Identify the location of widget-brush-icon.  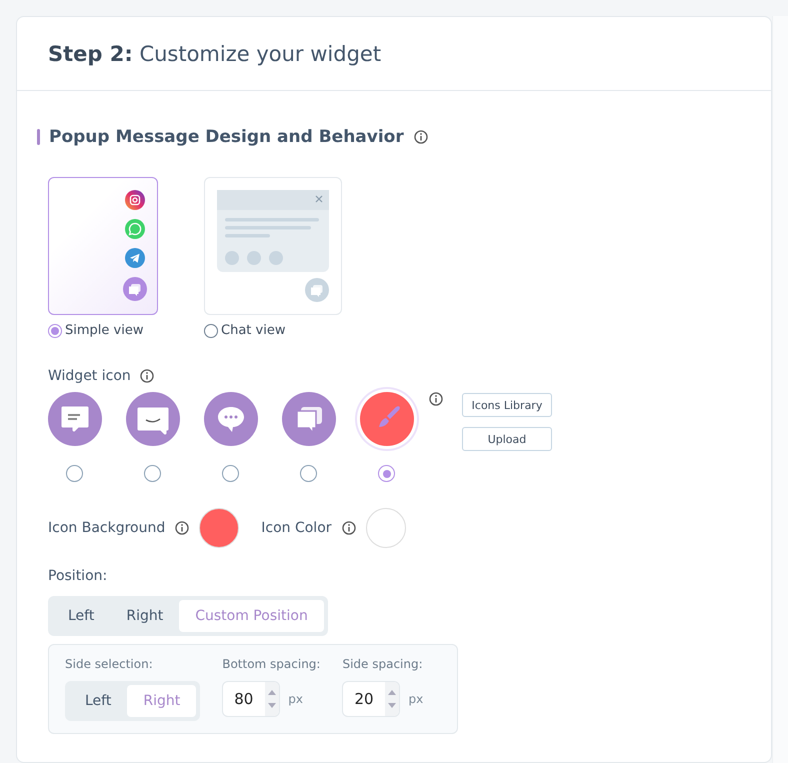
(387, 419).